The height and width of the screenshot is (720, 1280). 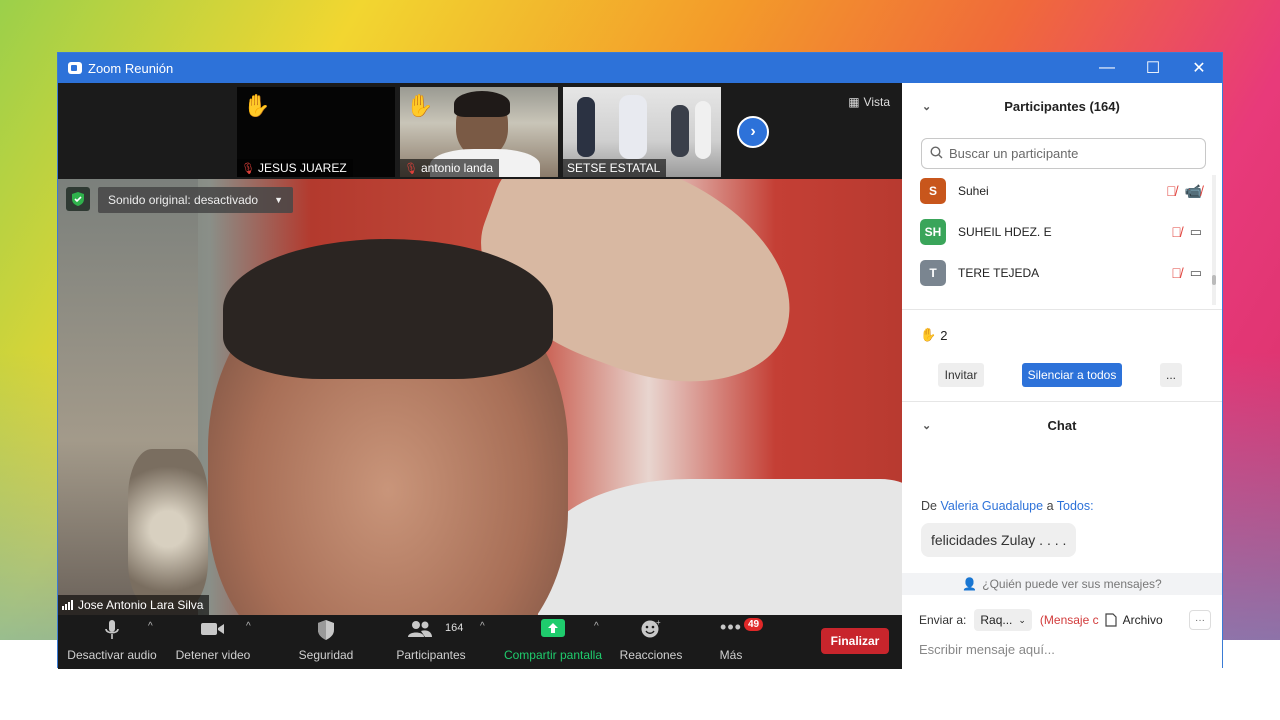 I want to click on thumbnail-setse-estatal: SETSE ESTATAL, so click(x=642, y=132).